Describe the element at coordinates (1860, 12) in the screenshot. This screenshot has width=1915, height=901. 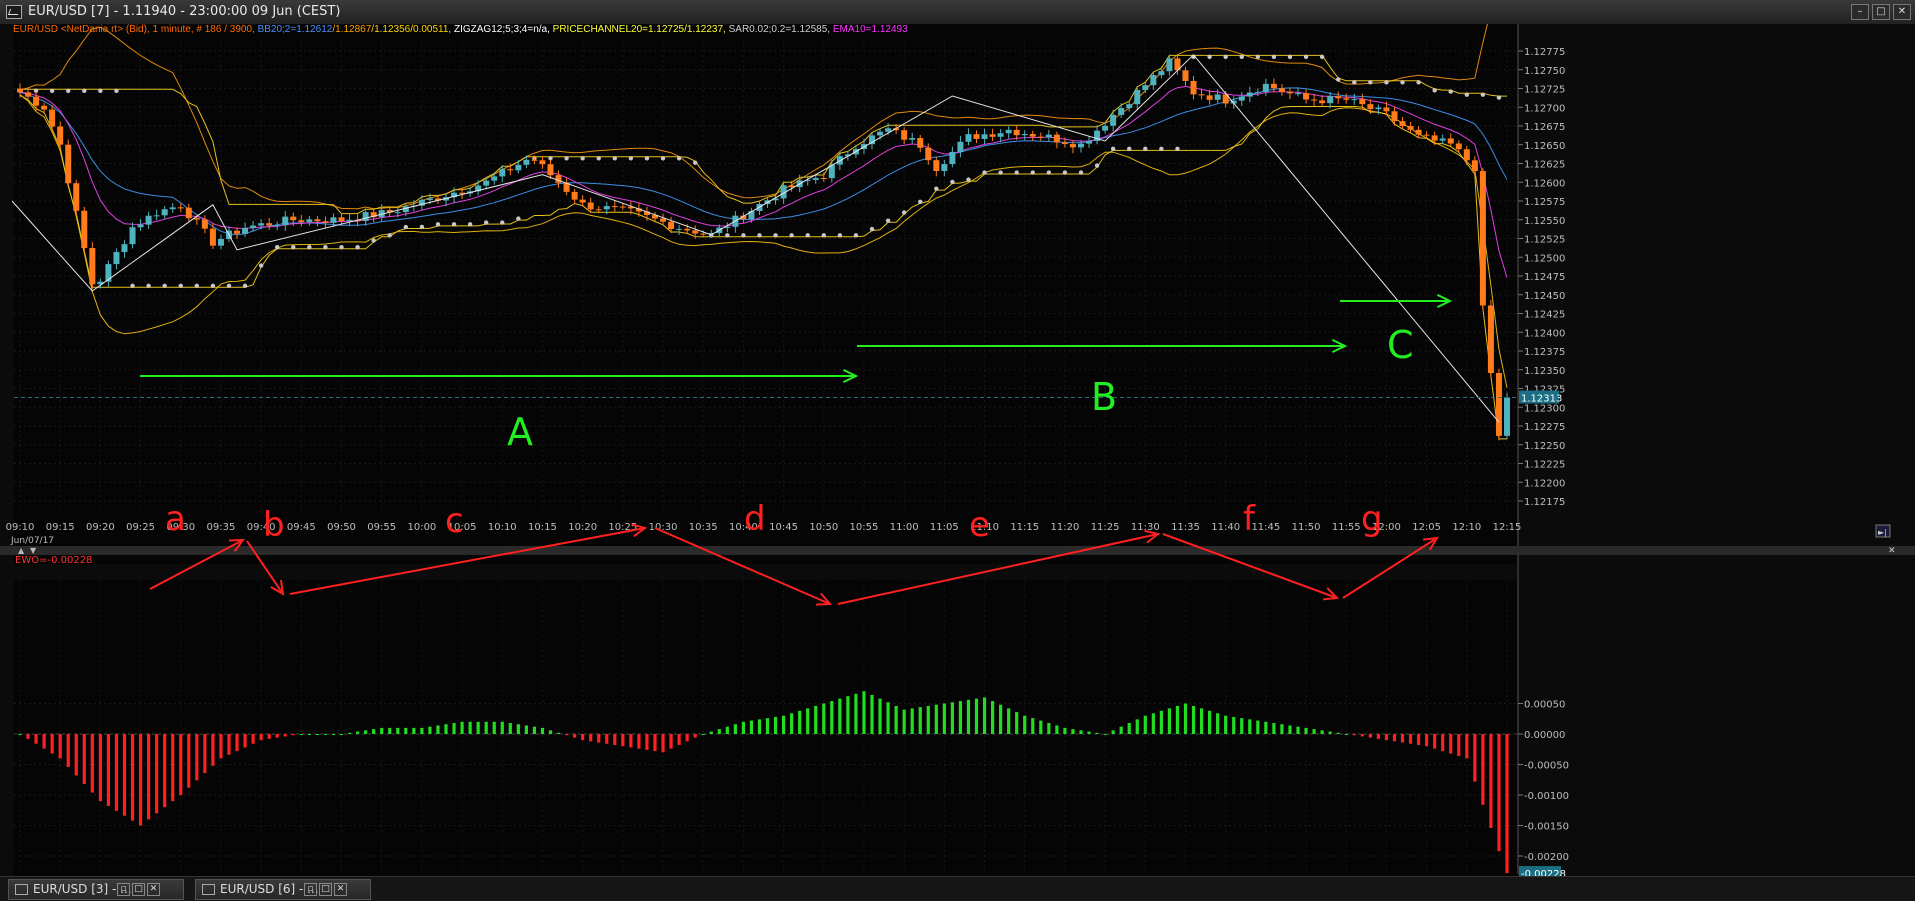
I see `minimize-button: –` at that location.